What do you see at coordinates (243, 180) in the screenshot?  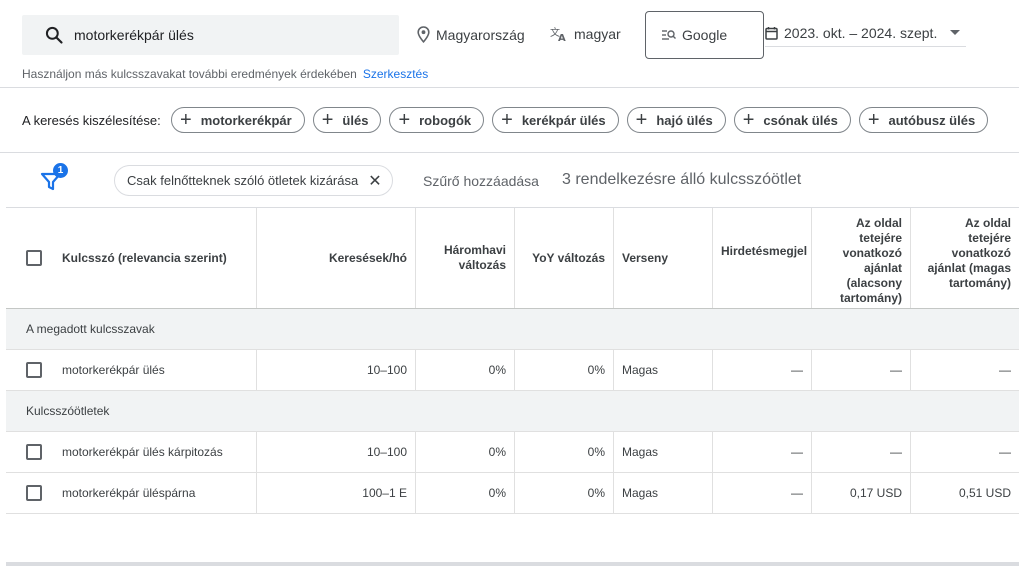 I see `filter-chip-label: Csak felnőtteknek szóló ötletek kizárása` at bounding box center [243, 180].